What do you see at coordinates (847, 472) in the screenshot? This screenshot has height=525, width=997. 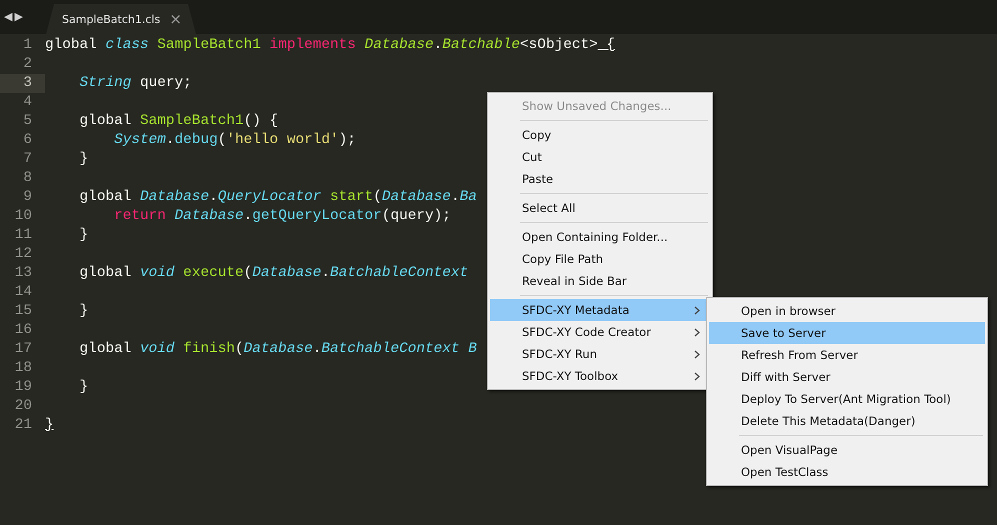 I see `menu-item: Open TestClass` at bounding box center [847, 472].